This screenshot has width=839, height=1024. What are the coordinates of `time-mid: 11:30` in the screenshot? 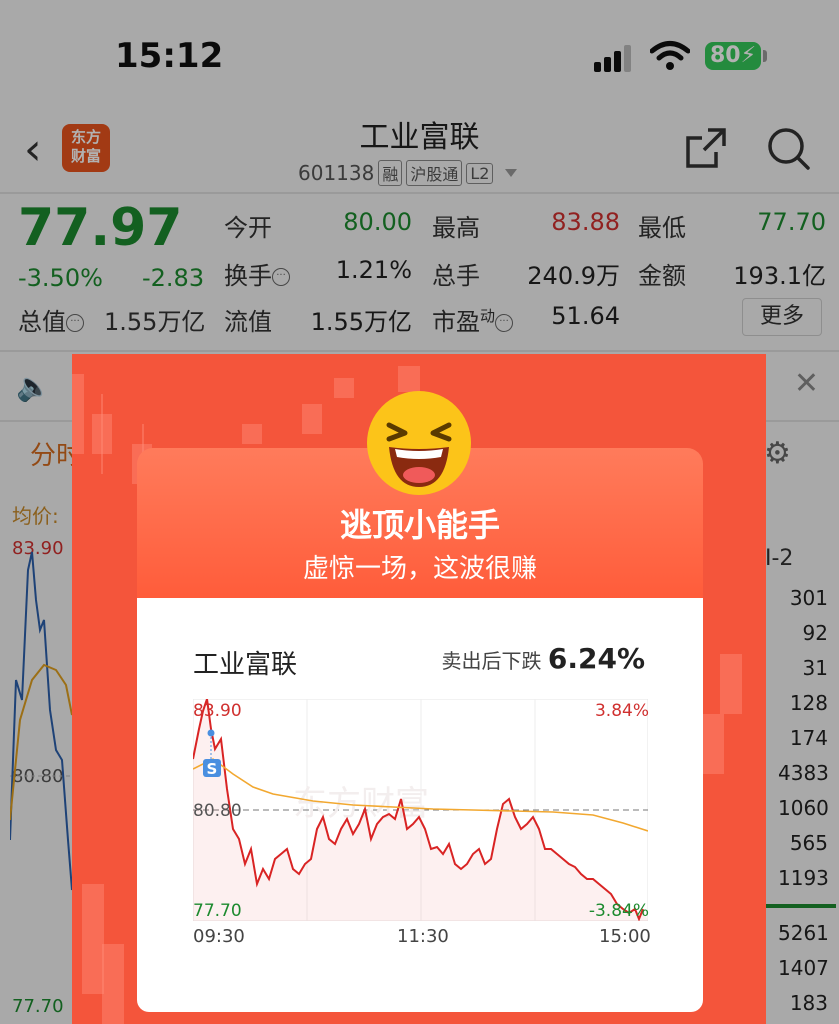 It's located at (423, 936).